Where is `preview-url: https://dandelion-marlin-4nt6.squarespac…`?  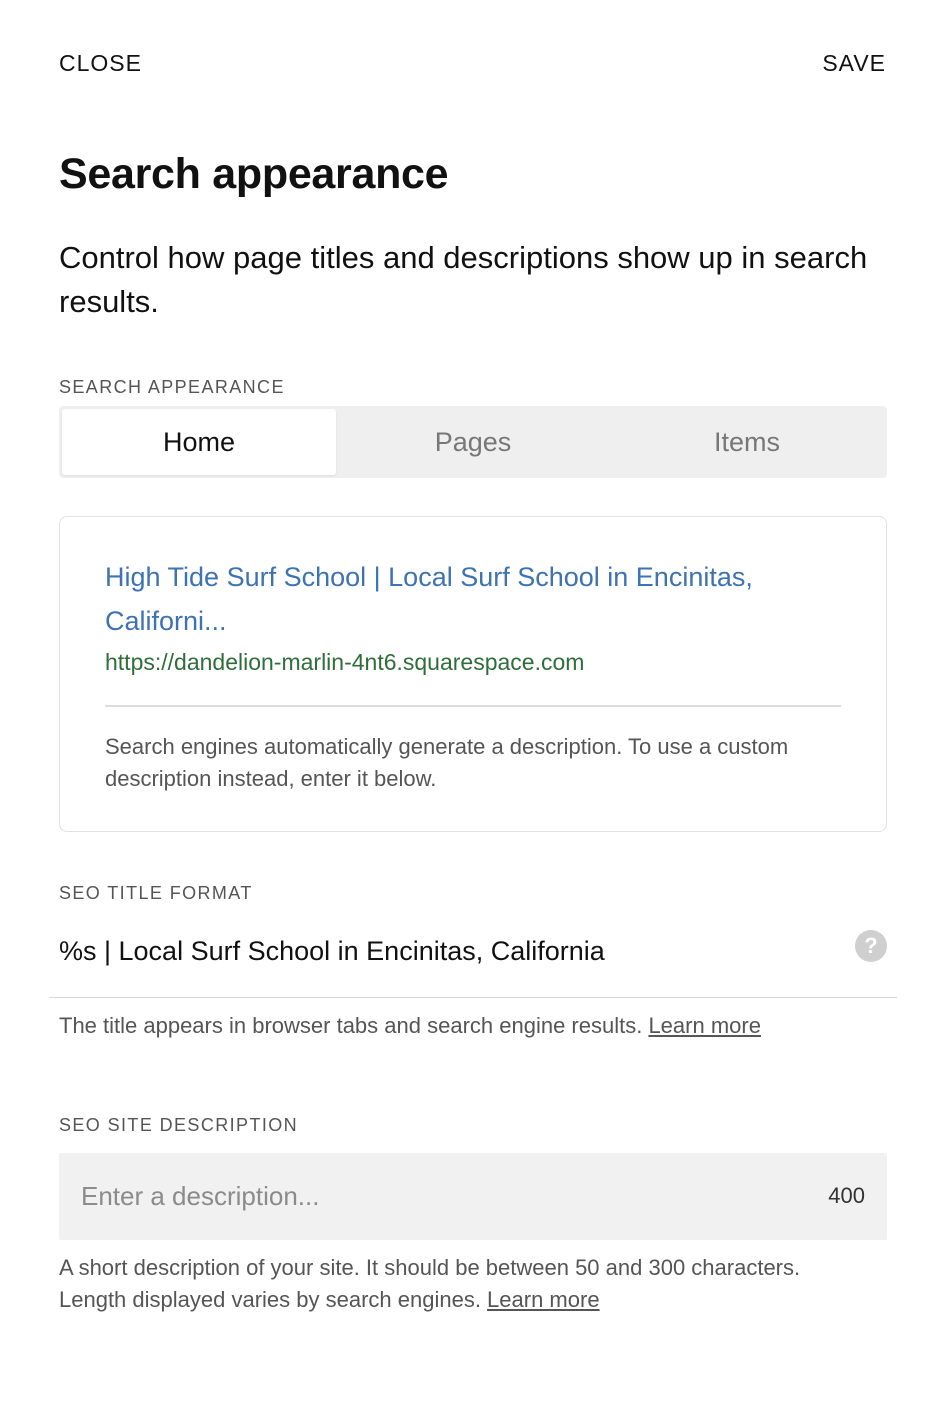
preview-url: https://dandelion-marlin-4nt6.squarespac… is located at coordinates (345, 662).